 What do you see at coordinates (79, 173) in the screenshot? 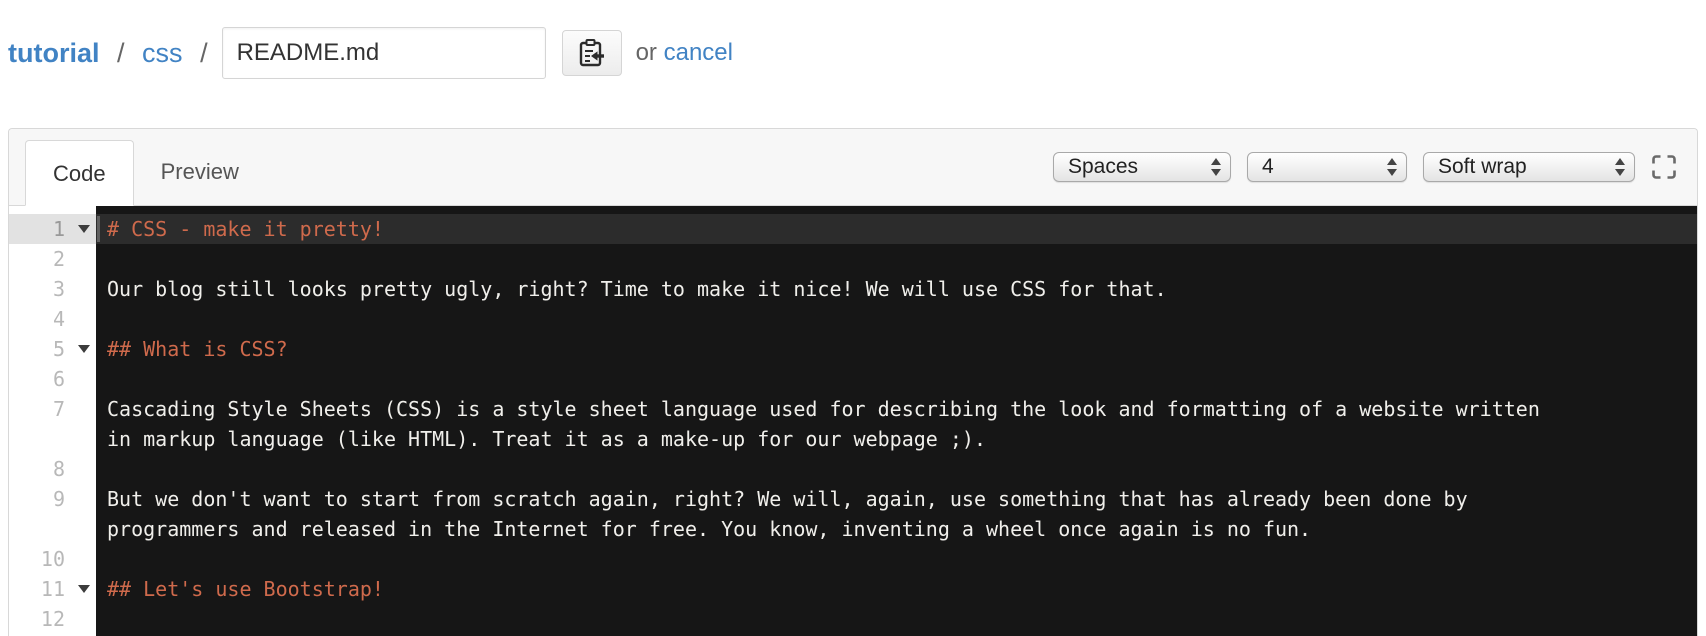
I see `tab-code: Code` at bounding box center [79, 173].